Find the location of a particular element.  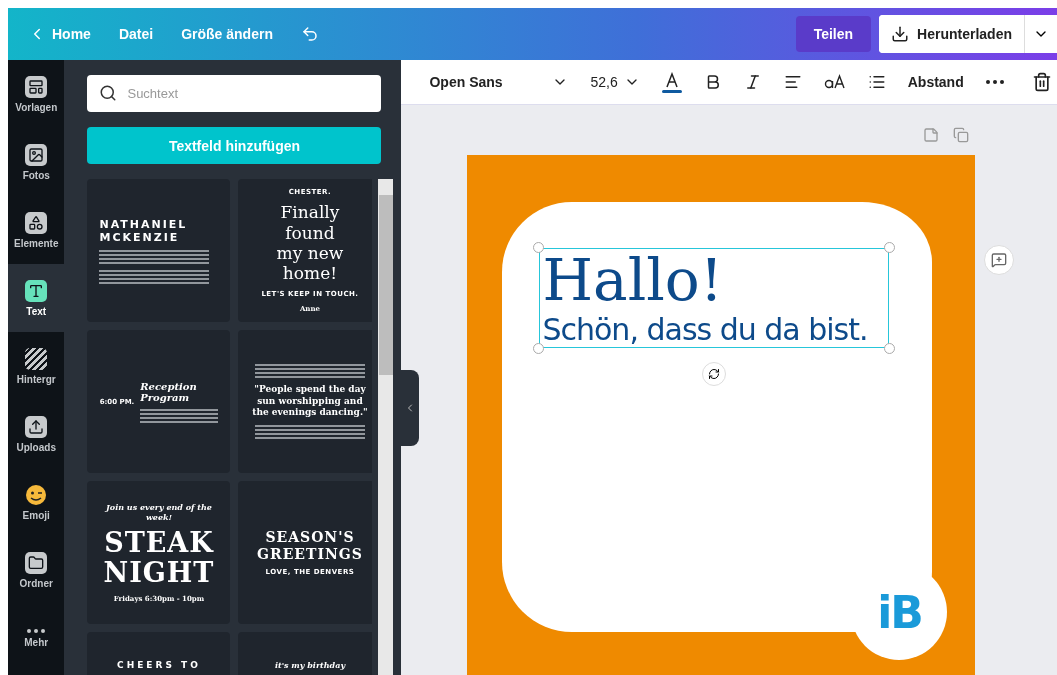

template-text: STEAK NIGHT is located at coordinates (159, 558).